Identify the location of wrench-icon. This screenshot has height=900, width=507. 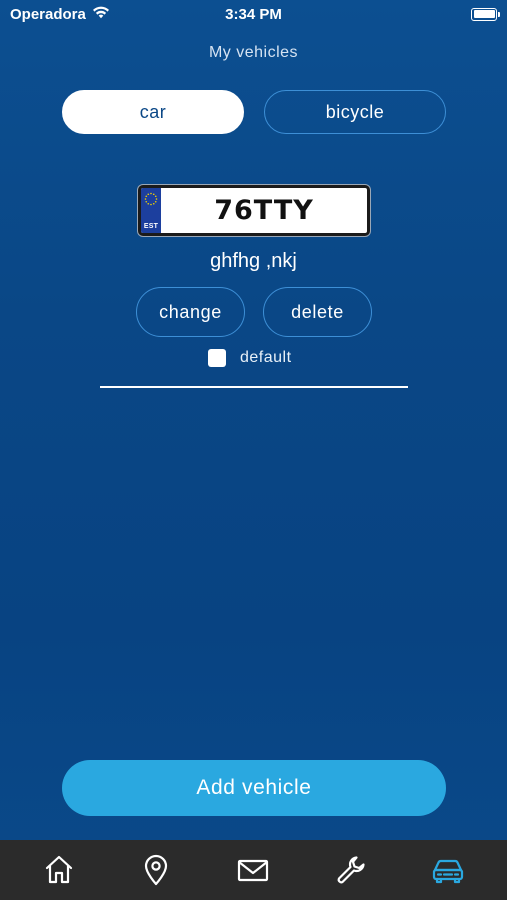
(351, 870).